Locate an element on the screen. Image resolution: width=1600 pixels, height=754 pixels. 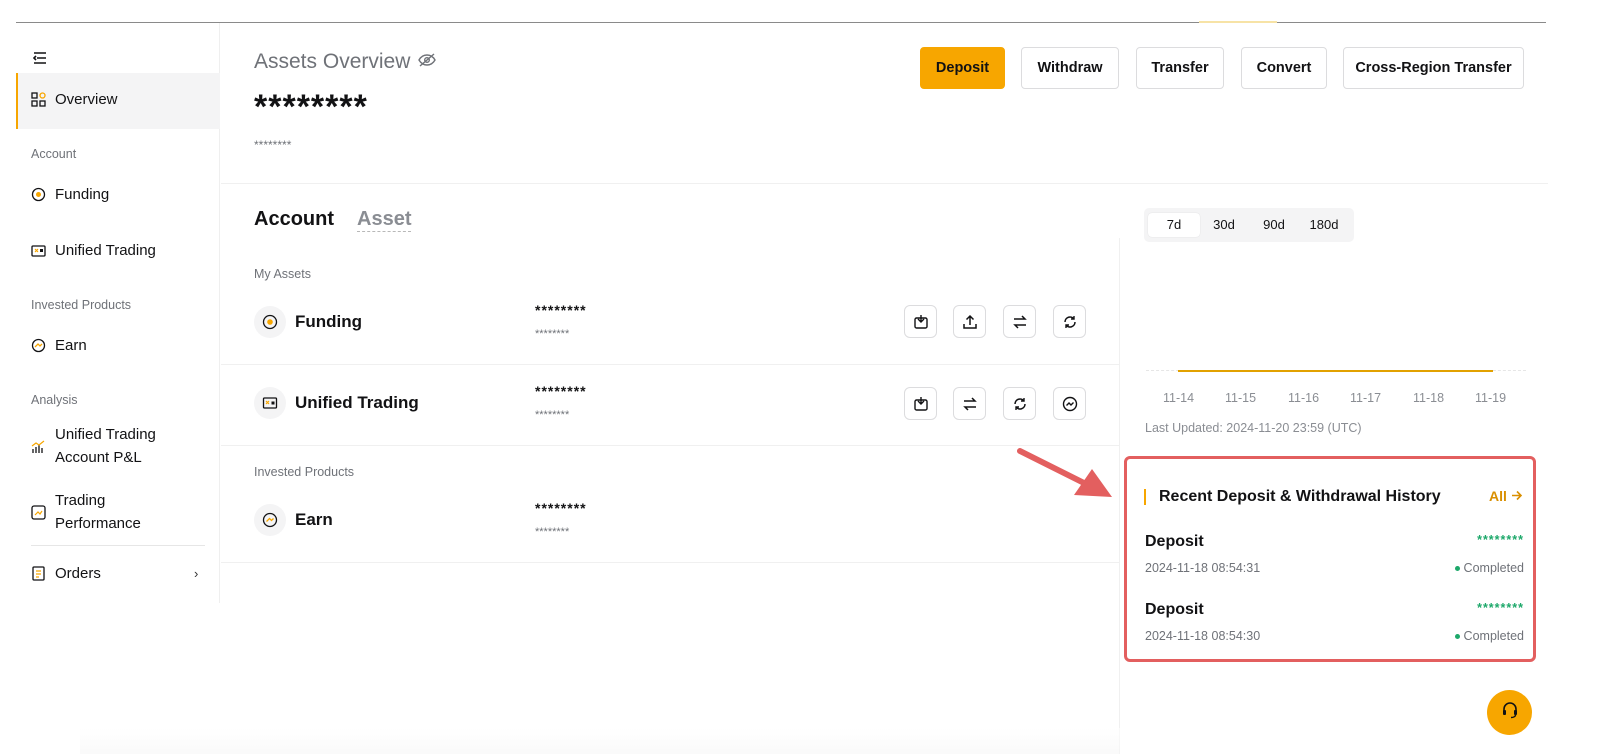
period-7d: 7d is located at coordinates (1174, 225).